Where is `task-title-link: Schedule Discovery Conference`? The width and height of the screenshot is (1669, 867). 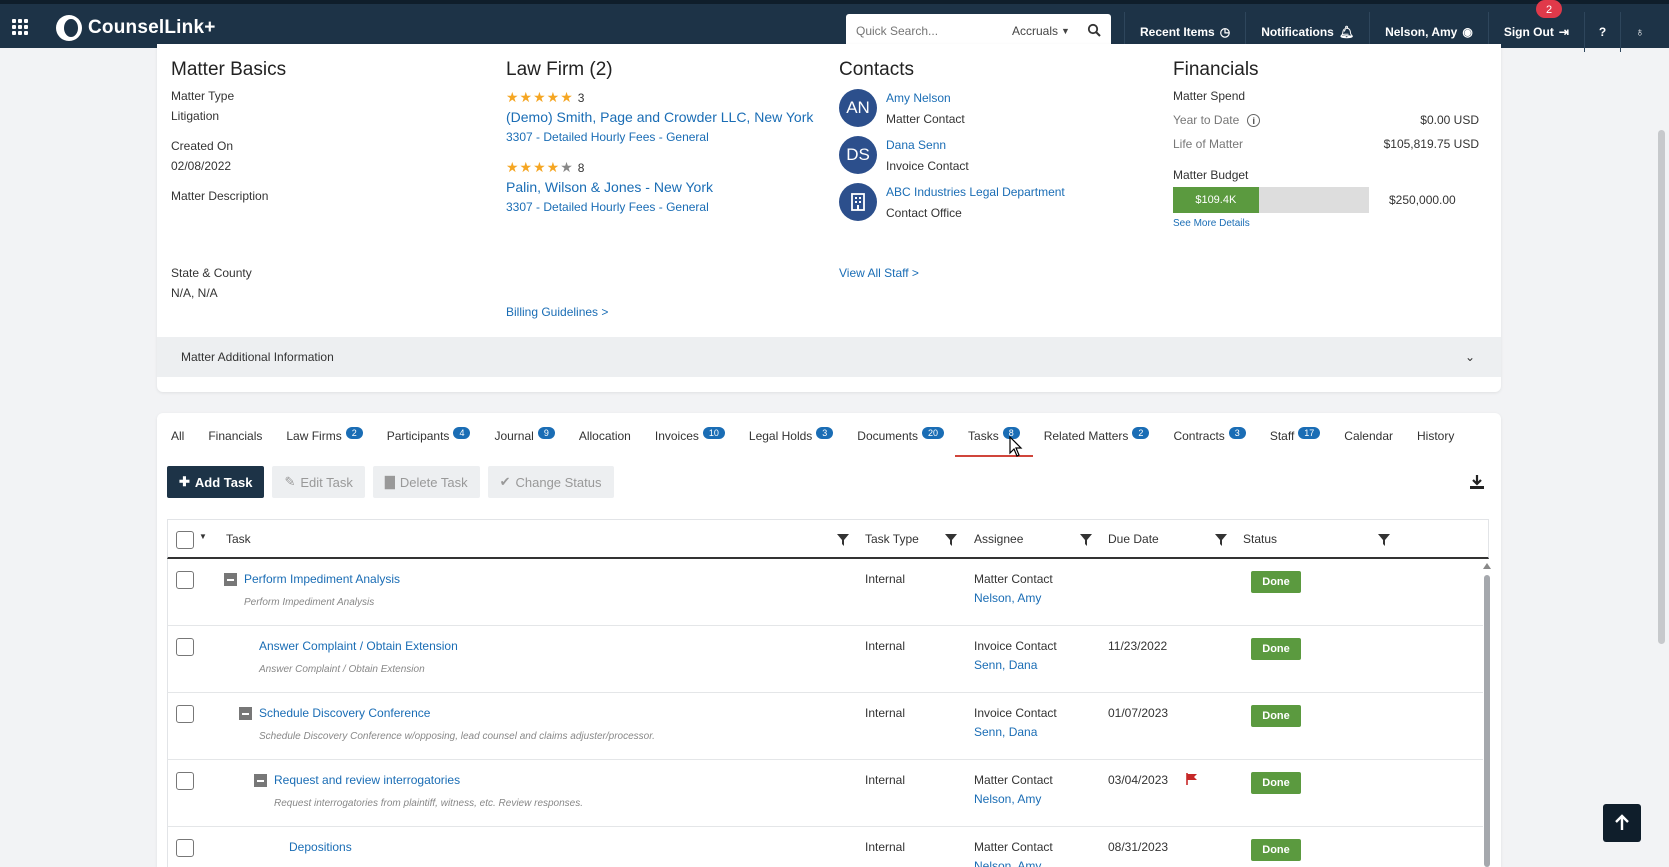
task-title-link: Schedule Discovery Conference is located at coordinates (344, 713).